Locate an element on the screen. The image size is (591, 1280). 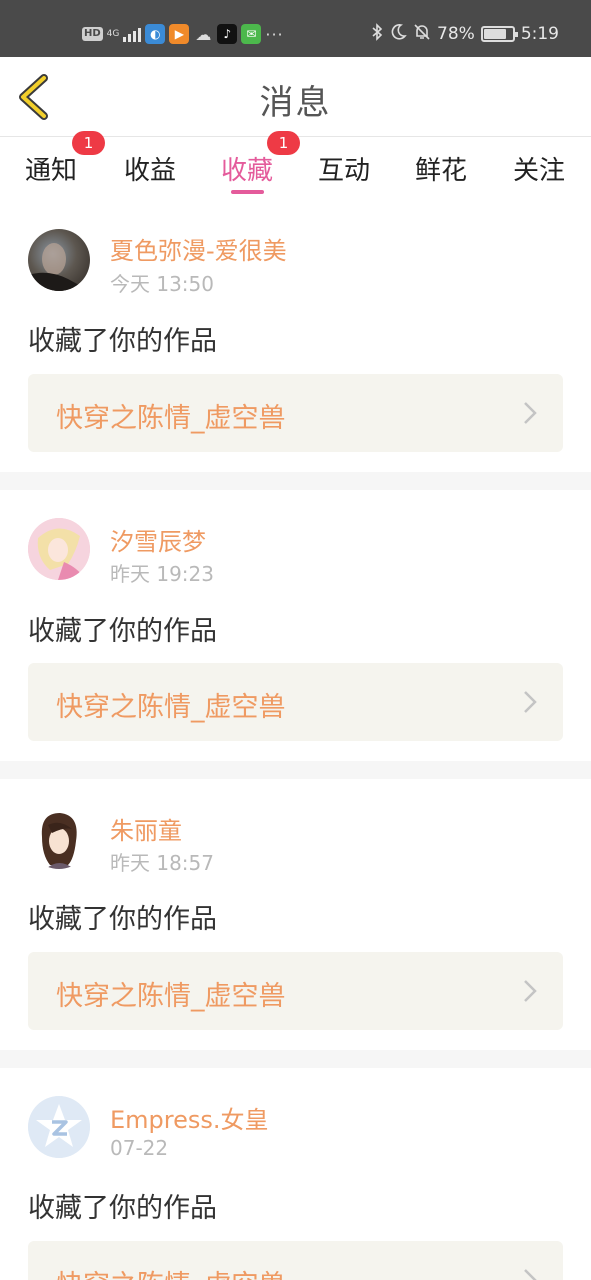
chat-app-icon: ✉ is located at coordinates (251, 34).